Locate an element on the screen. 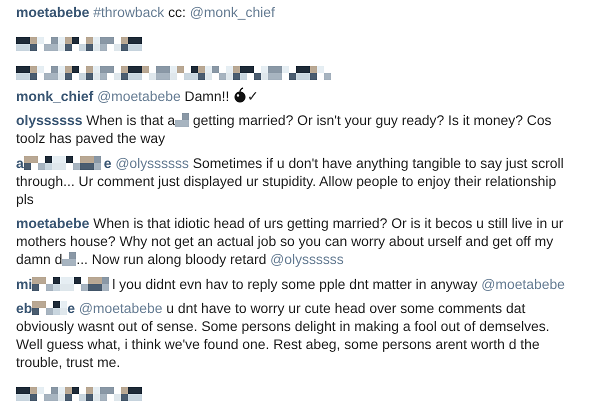 This screenshot has height=418, width=589. username-link: olyssssss is located at coordinates (49, 120).